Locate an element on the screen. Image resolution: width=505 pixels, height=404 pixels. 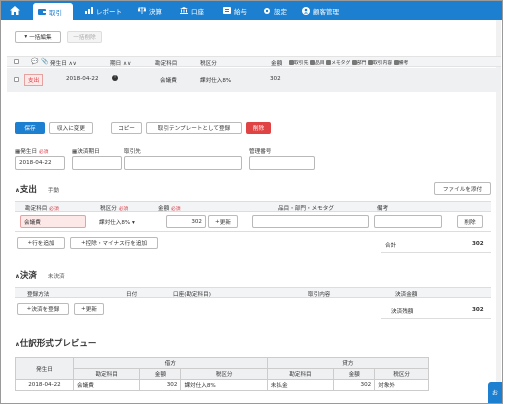
preview-credit-head: 貸方 is located at coordinates (348, 363).